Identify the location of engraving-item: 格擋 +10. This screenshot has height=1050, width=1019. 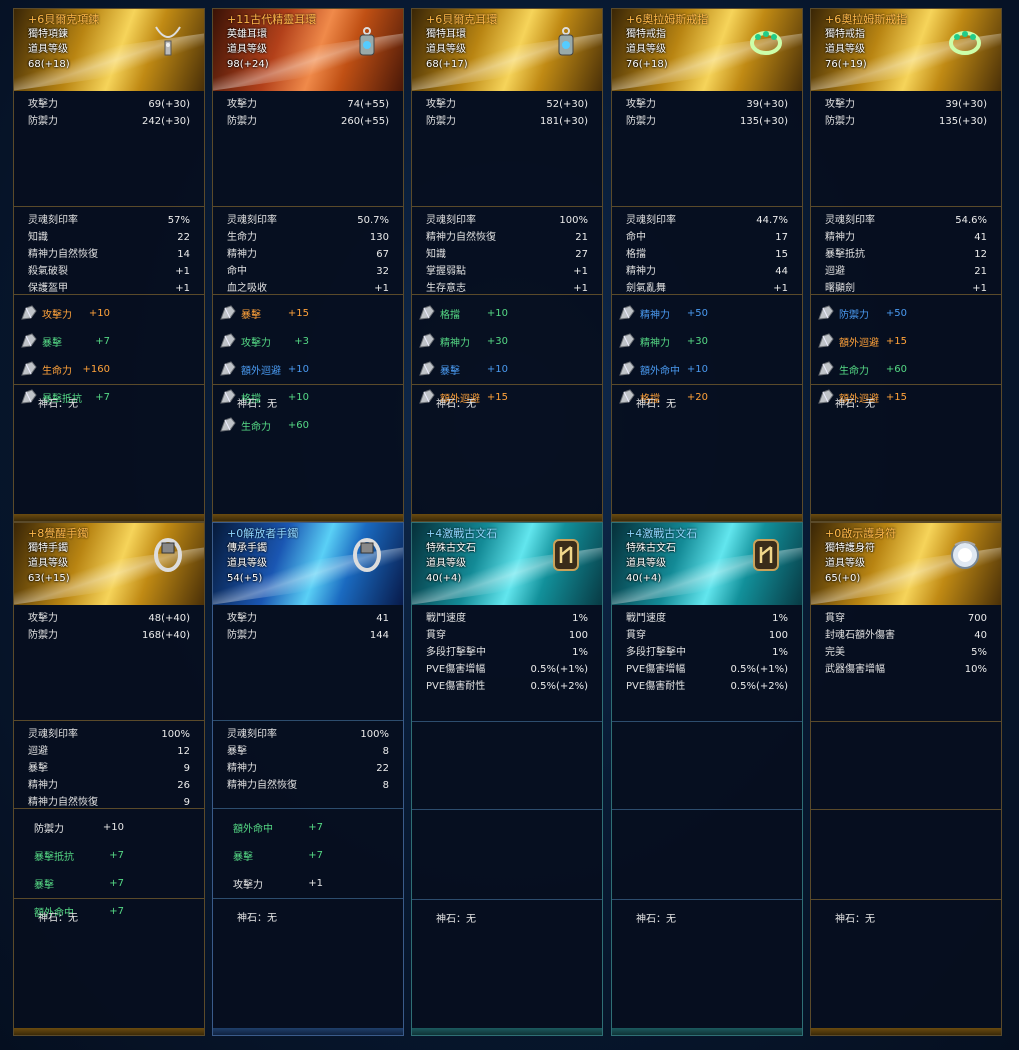
(463, 313).